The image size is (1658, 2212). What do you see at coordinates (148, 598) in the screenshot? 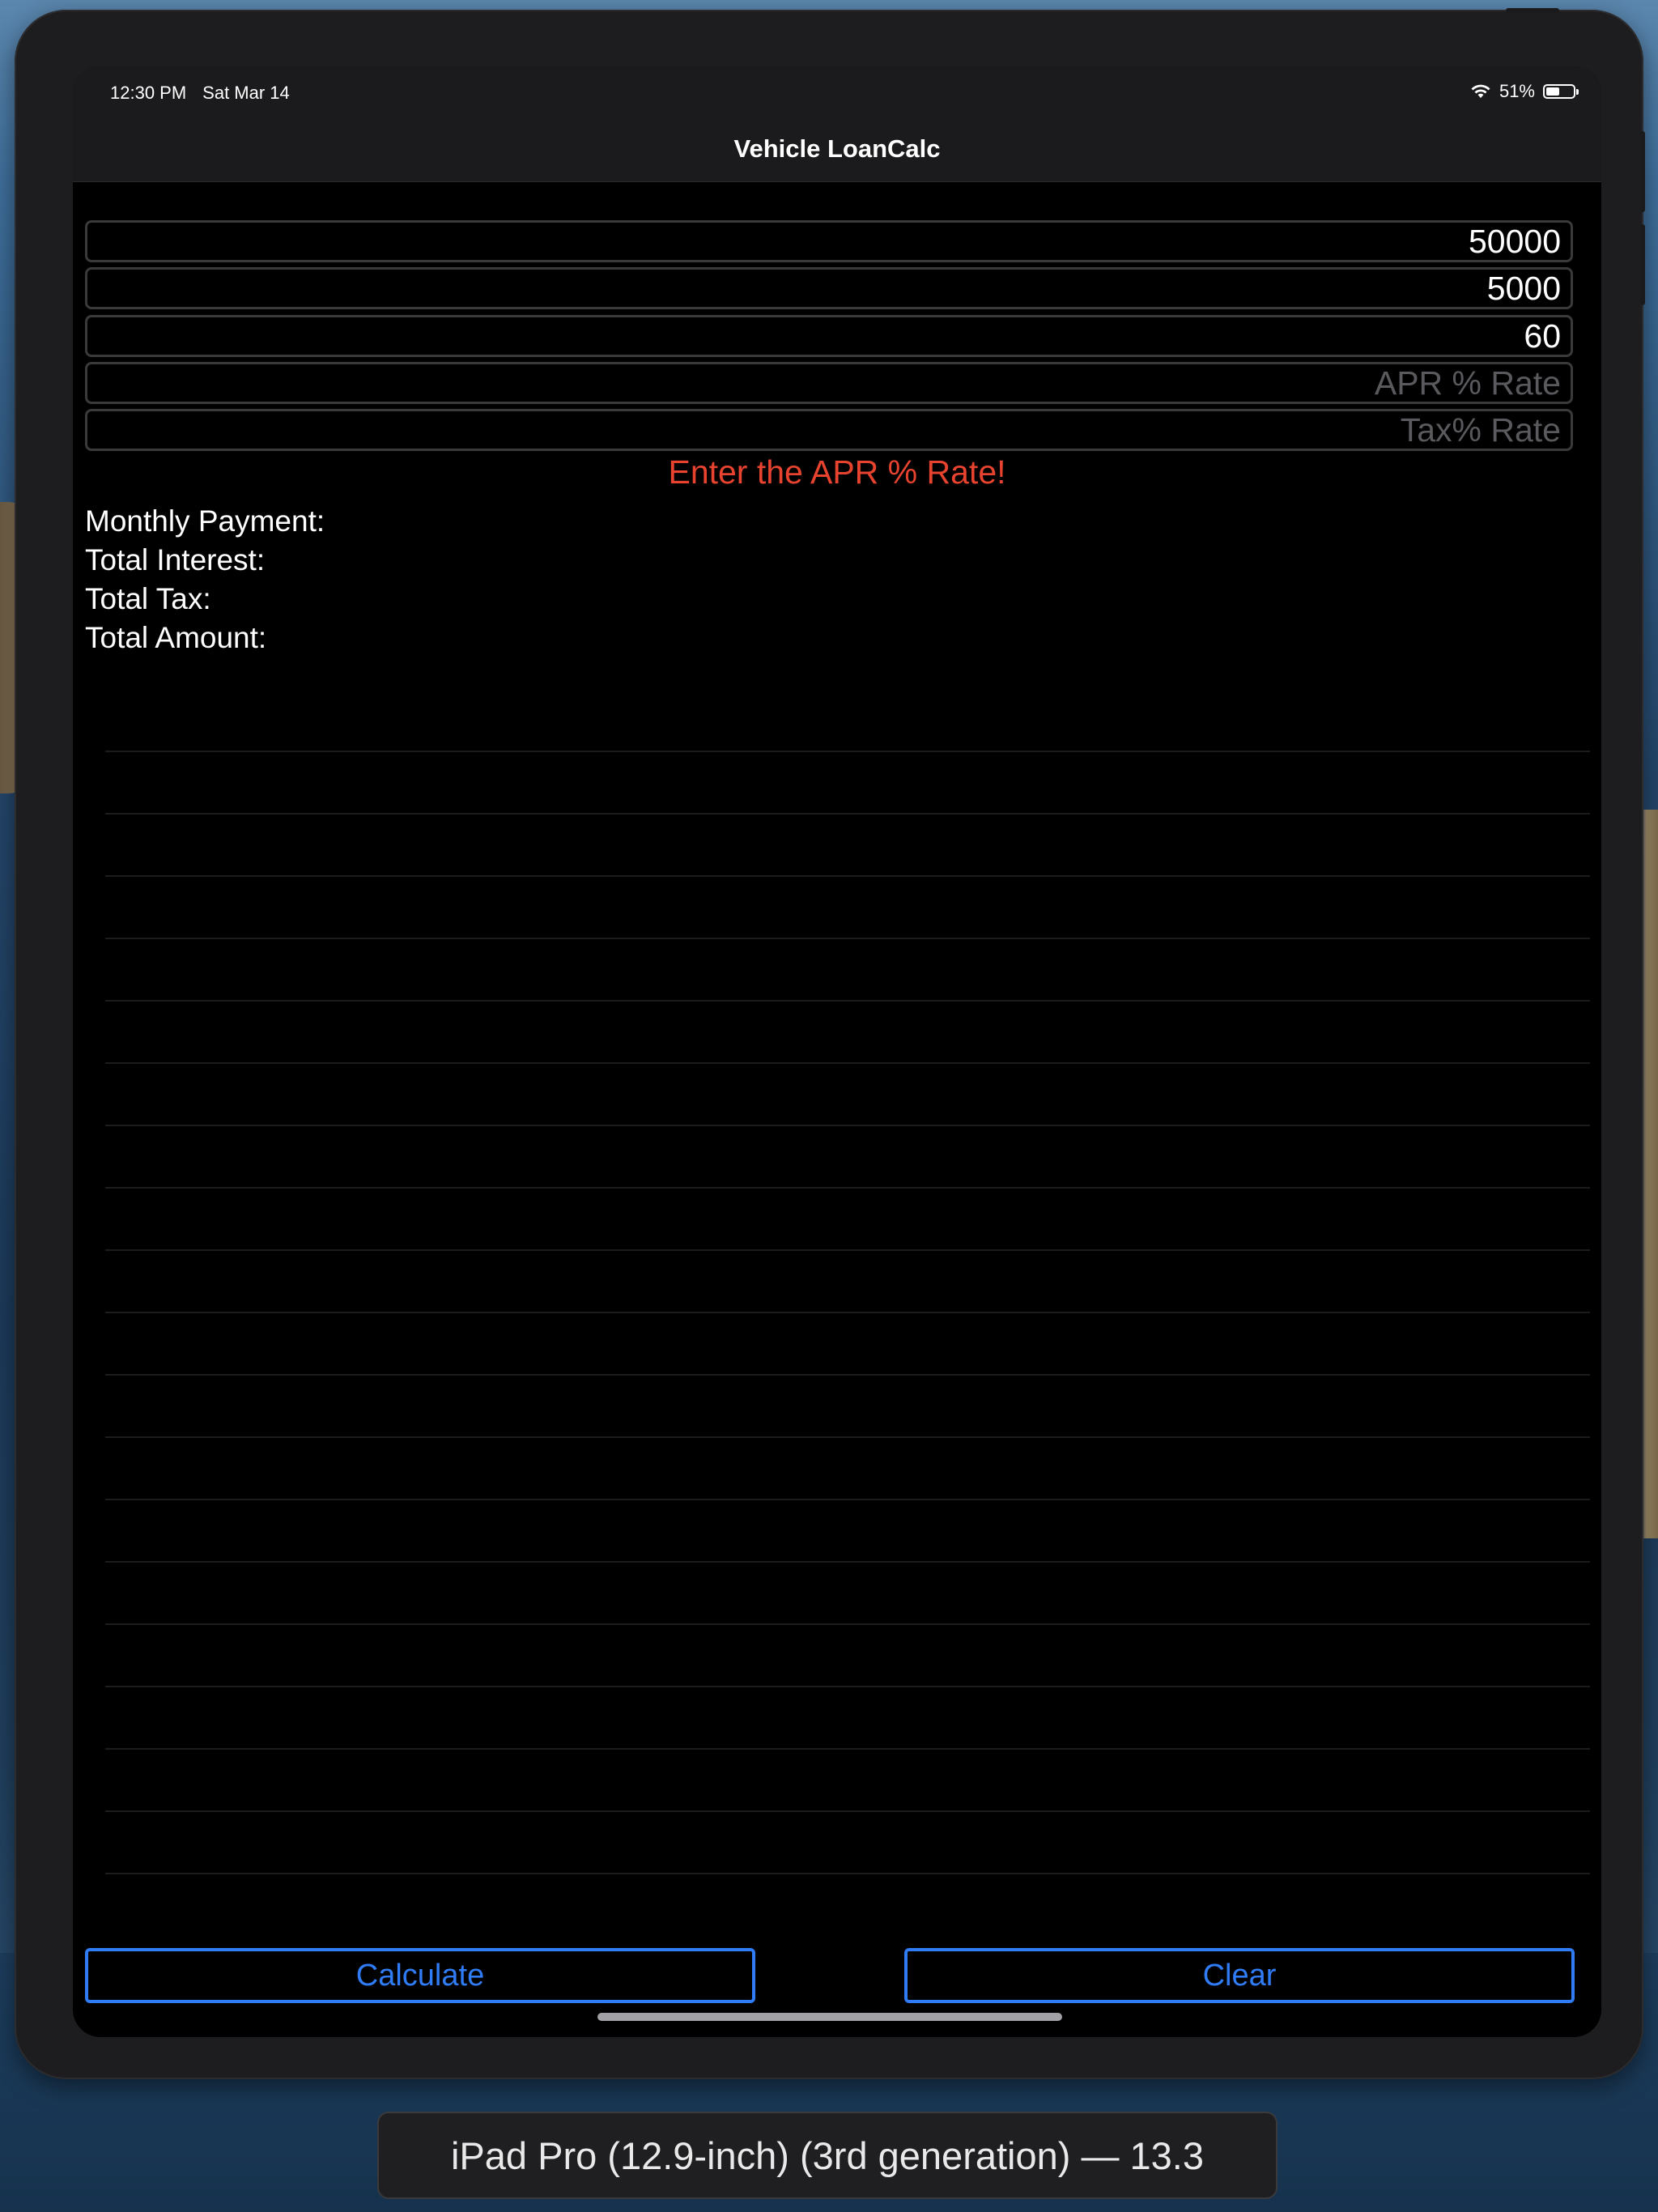
I see `total-tax-label: Total Tax:` at bounding box center [148, 598].